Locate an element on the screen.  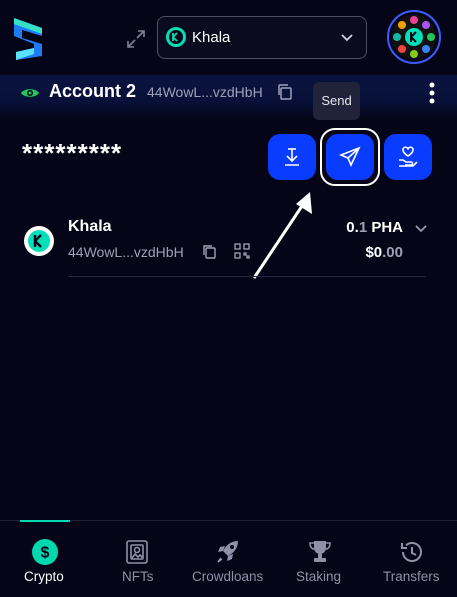
network-selector: Khala is located at coordinates (262, 37).